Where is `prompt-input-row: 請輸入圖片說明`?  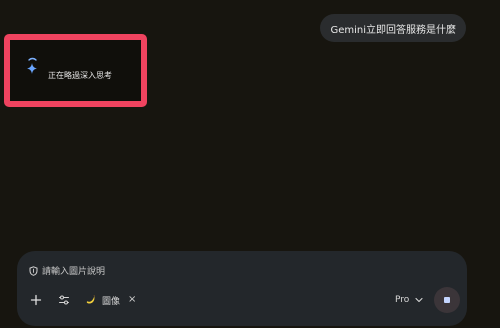
prompt-input-row: 請輸入圖片說明 is located at coordinates (67, 270).